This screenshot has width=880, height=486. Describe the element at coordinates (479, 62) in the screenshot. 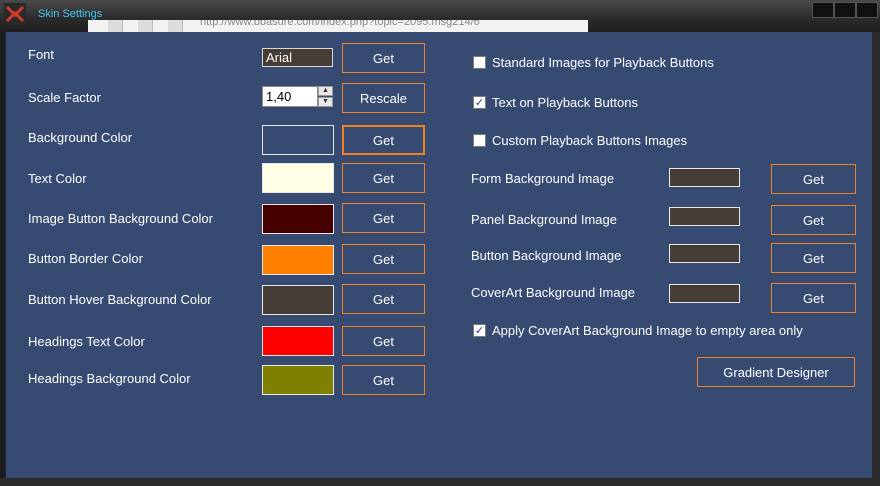

I see `standard-images-checkbox` at that location.